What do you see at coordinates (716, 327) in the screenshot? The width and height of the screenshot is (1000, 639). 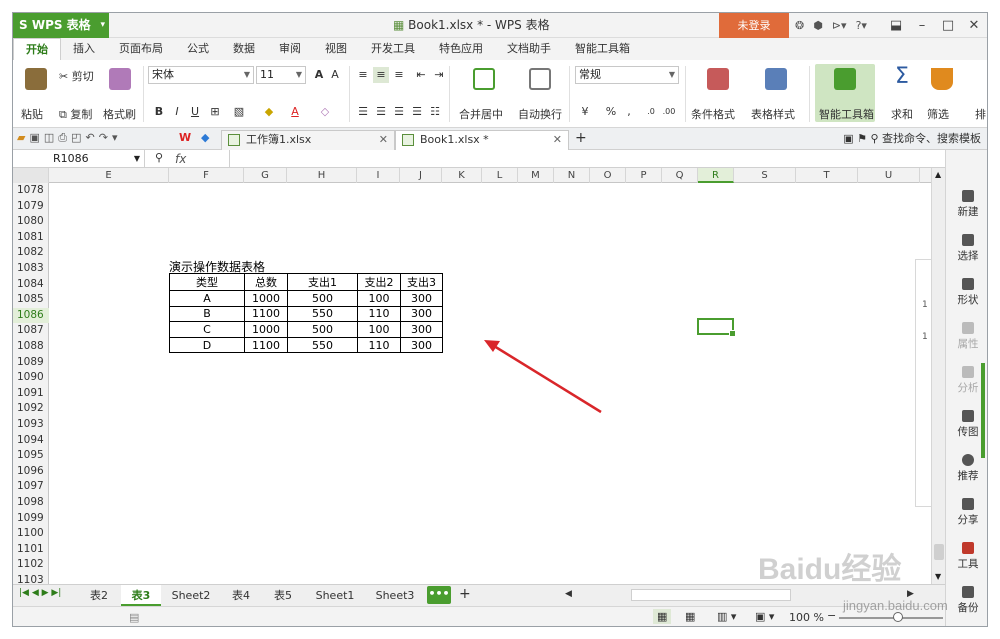 I see `active-cell-cursor` at bounding box center [716, 327].